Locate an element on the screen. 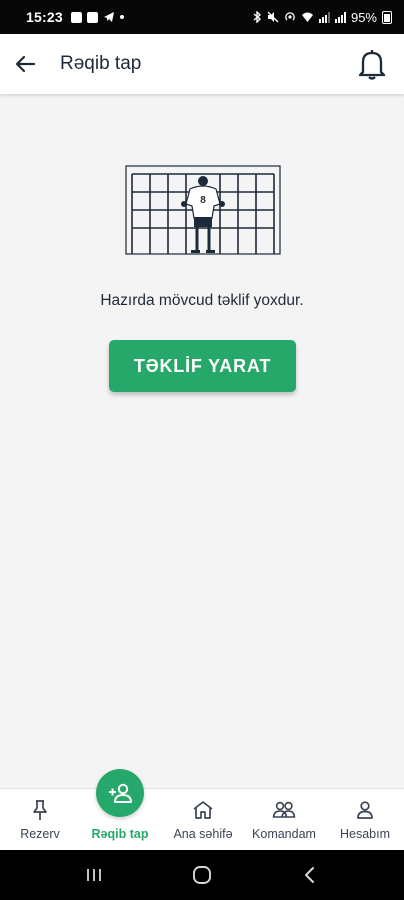 The width and height of the screenshot is (404, 900). system-back-button is located at coordinates (310, 875).